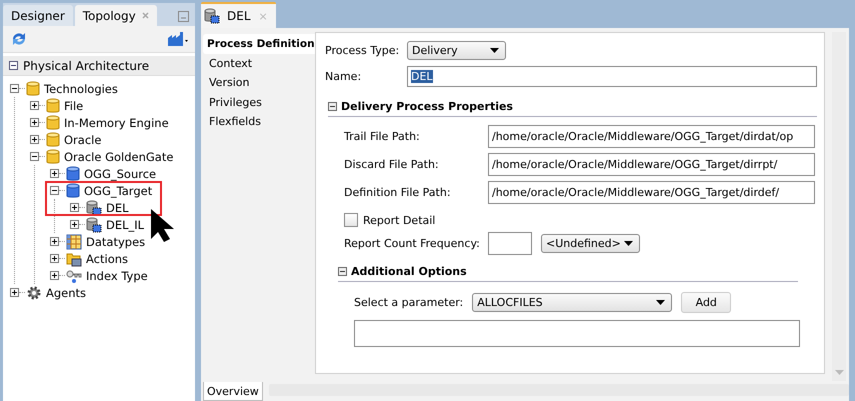 This screenshot has height=401, width=855. Describe the element at coordinates (612, 76) in the screenshot. I see `name-field: DEL` at that location.